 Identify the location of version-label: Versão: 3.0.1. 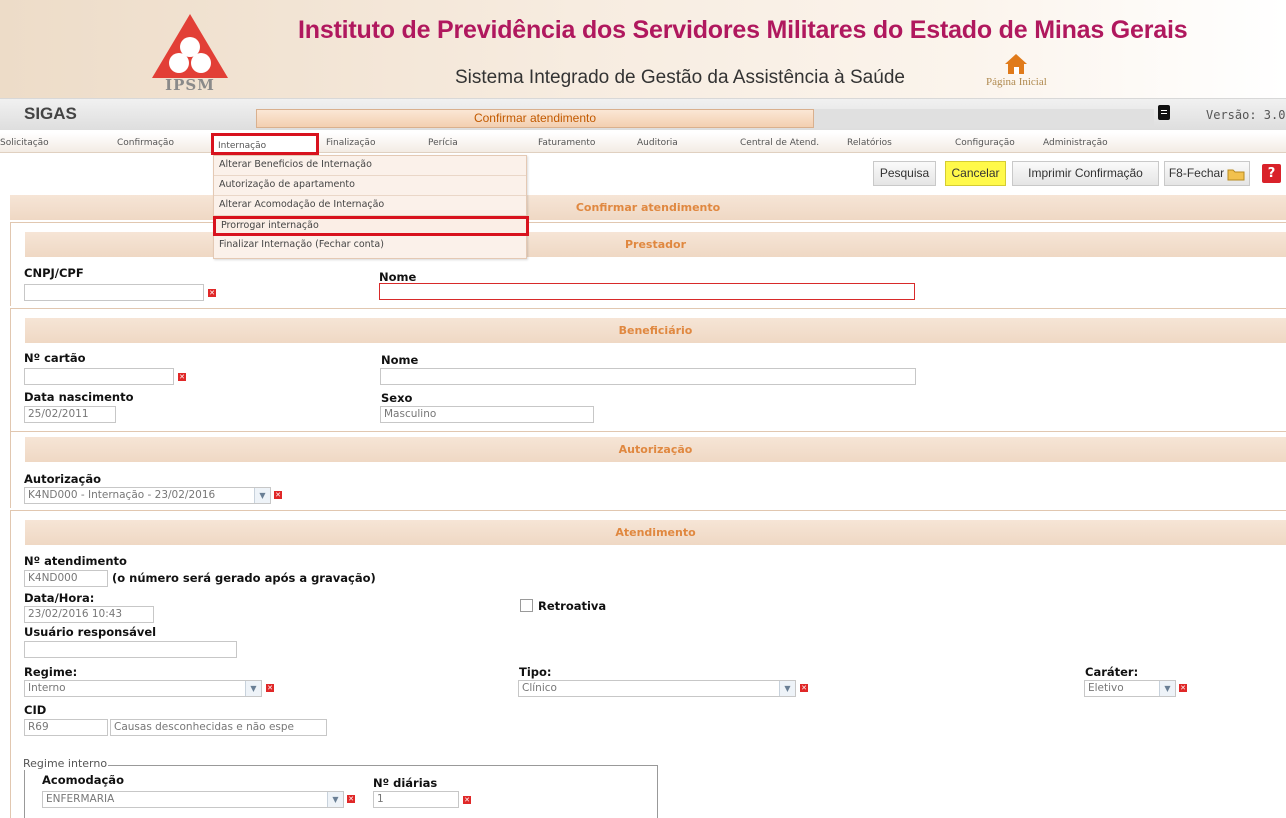
(1246, 115).